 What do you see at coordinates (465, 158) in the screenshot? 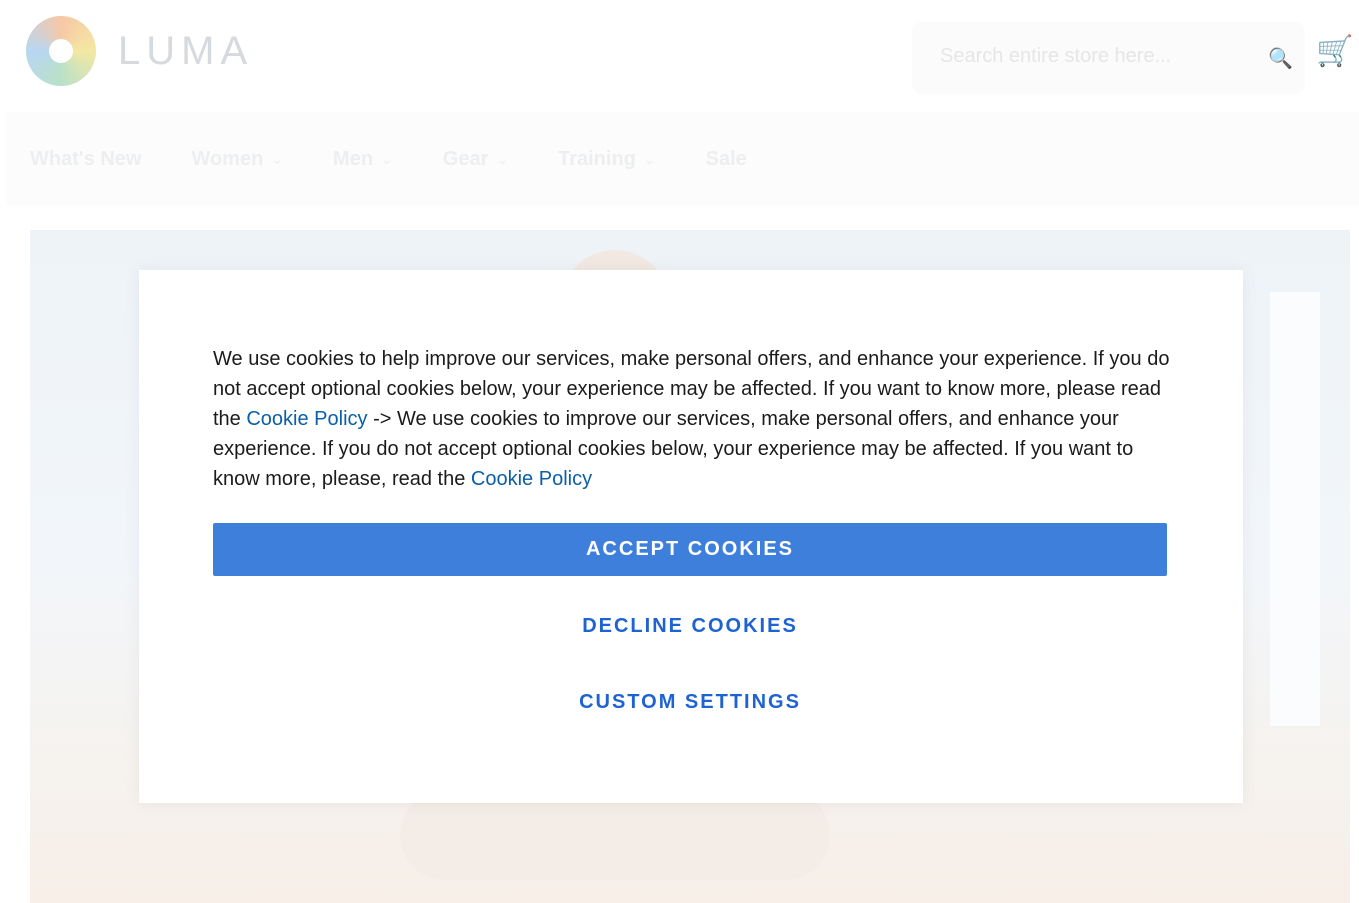
I see `nav-item-label: Gear` at bounding box center [465, 158].